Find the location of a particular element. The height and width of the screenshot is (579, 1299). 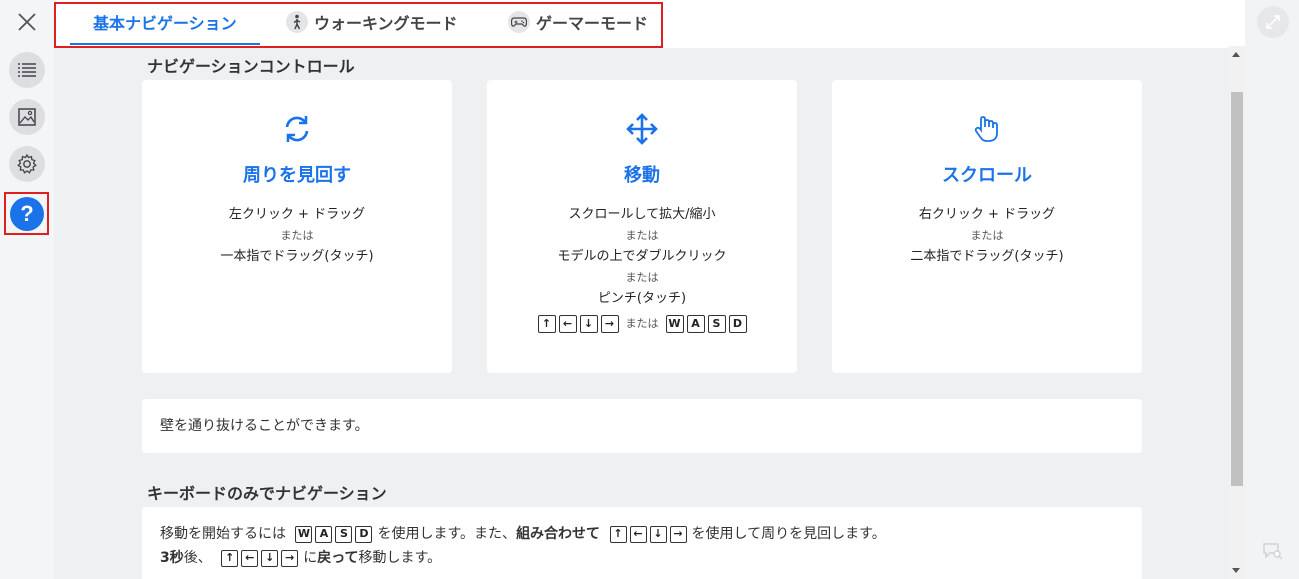

settings-button is located at coordinates (27, 164).